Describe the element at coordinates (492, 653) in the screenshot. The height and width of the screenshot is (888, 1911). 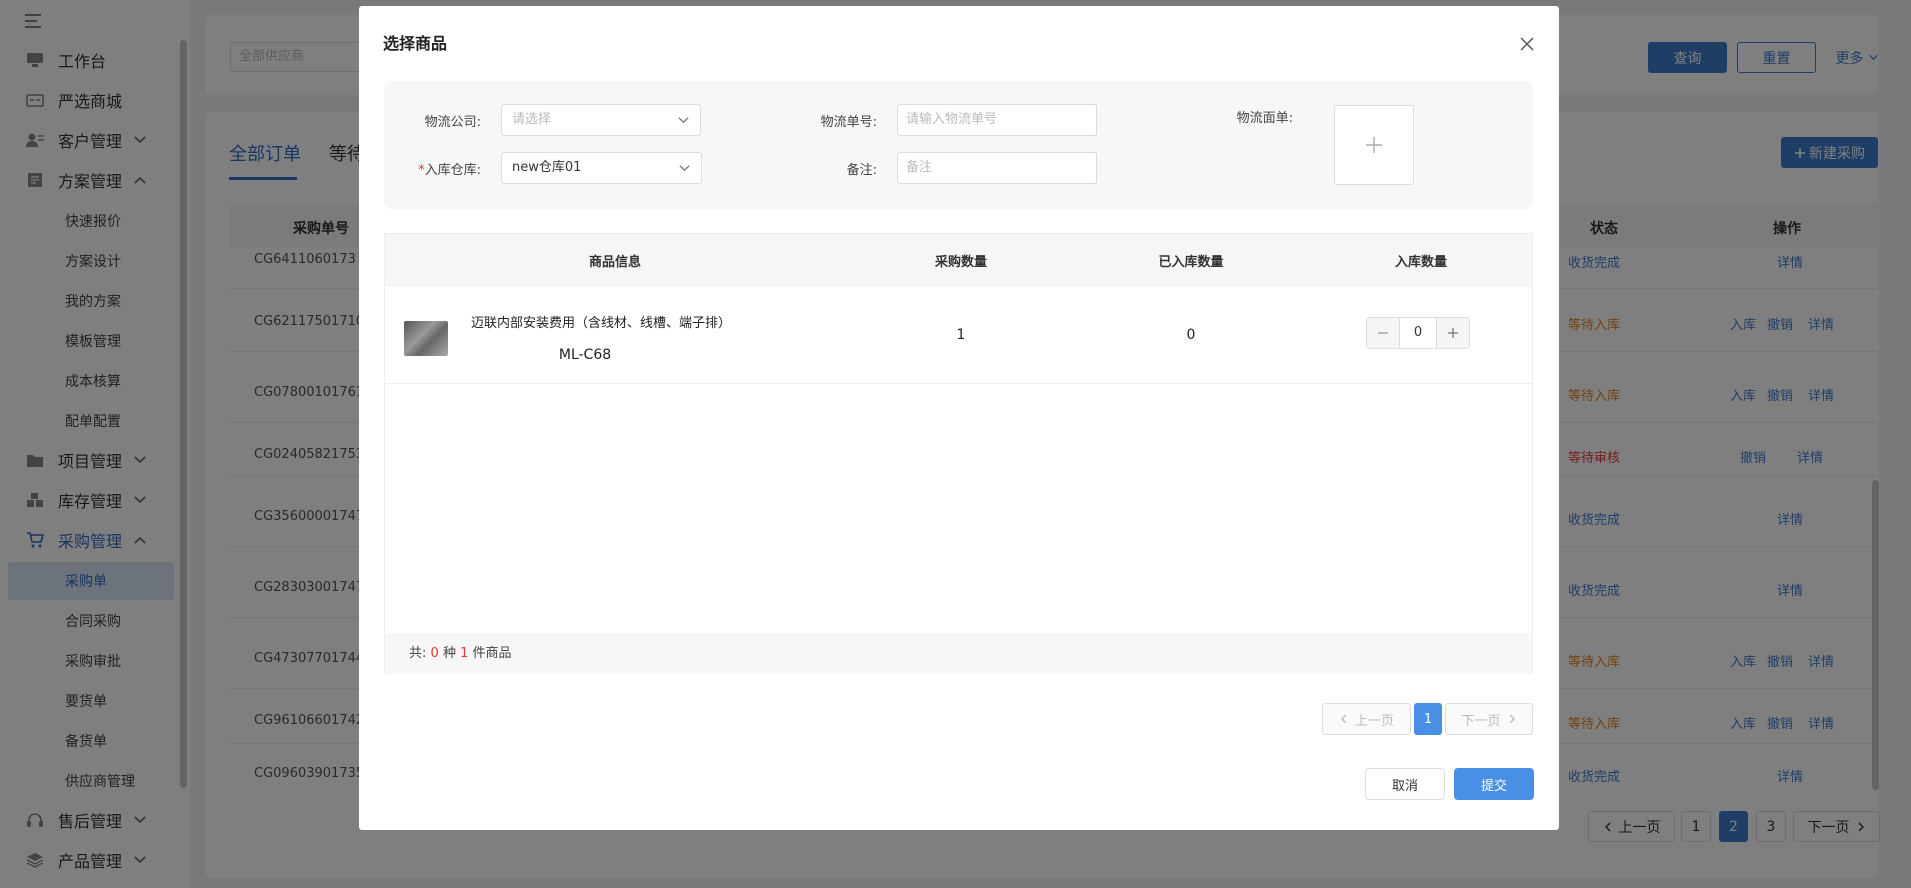
I see `summary-count-unit: 件商品` at that location.